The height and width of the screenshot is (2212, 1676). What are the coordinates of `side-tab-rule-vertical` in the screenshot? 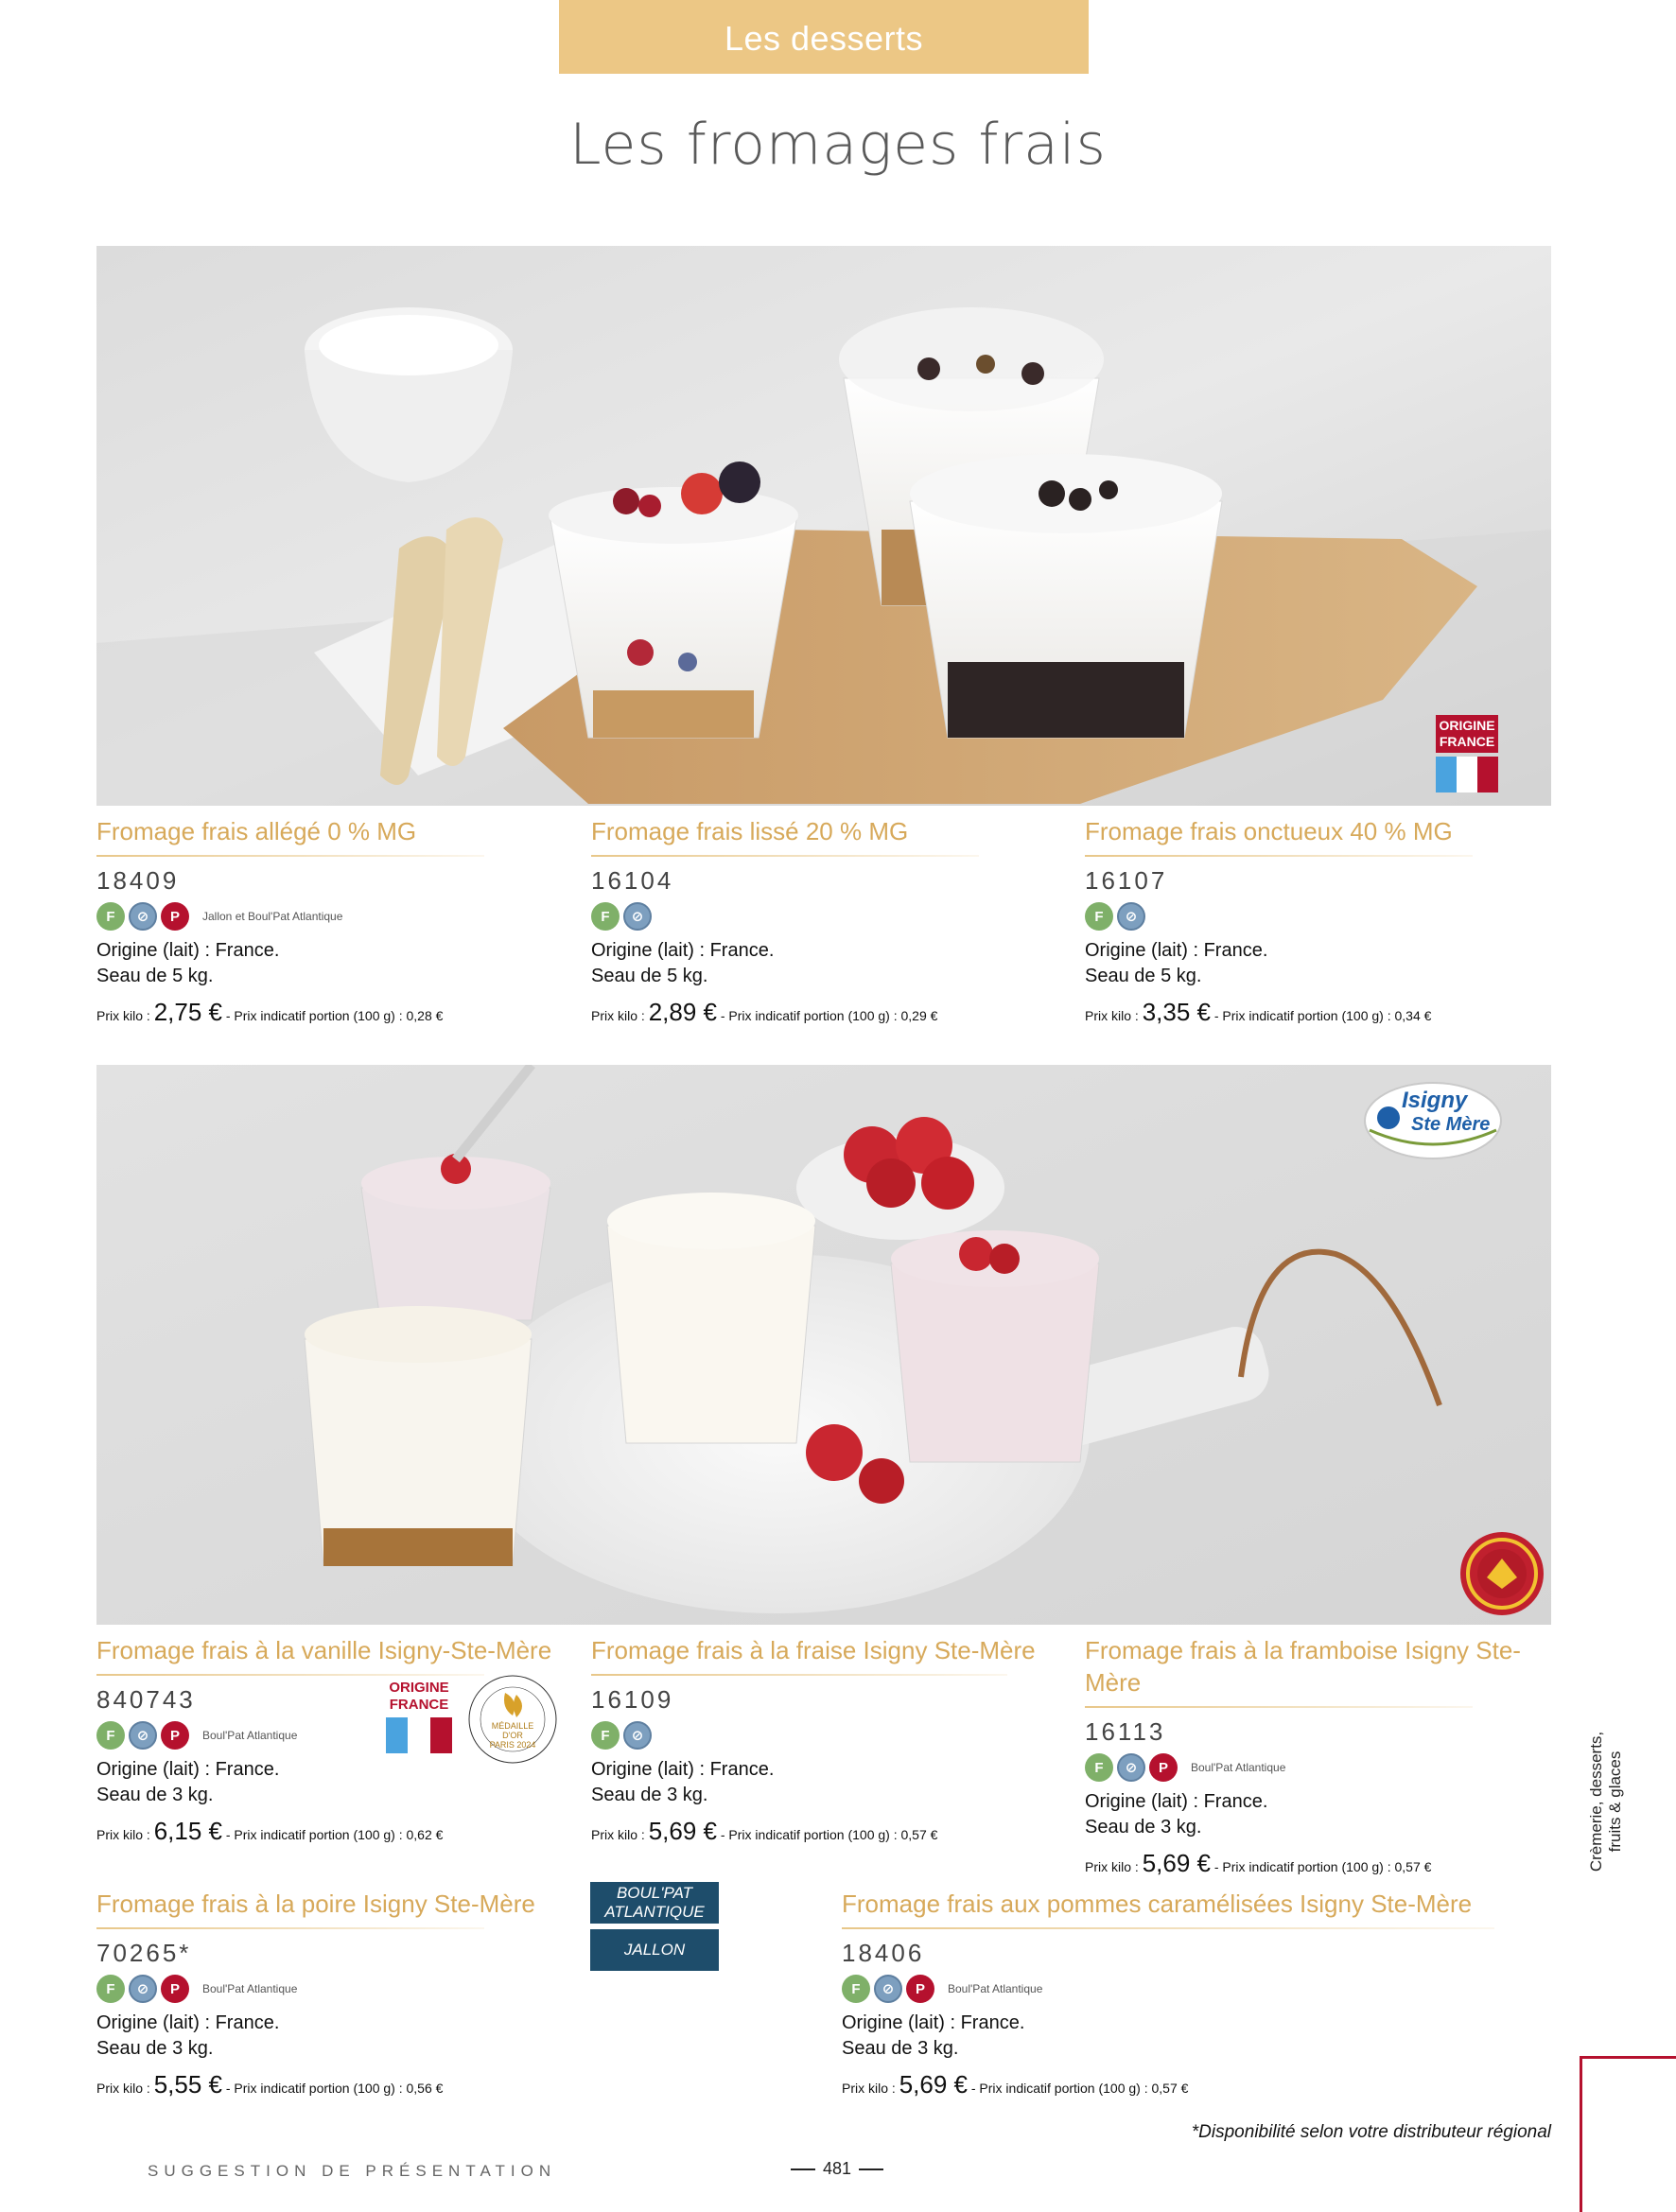 It's located at (1581, 2134).